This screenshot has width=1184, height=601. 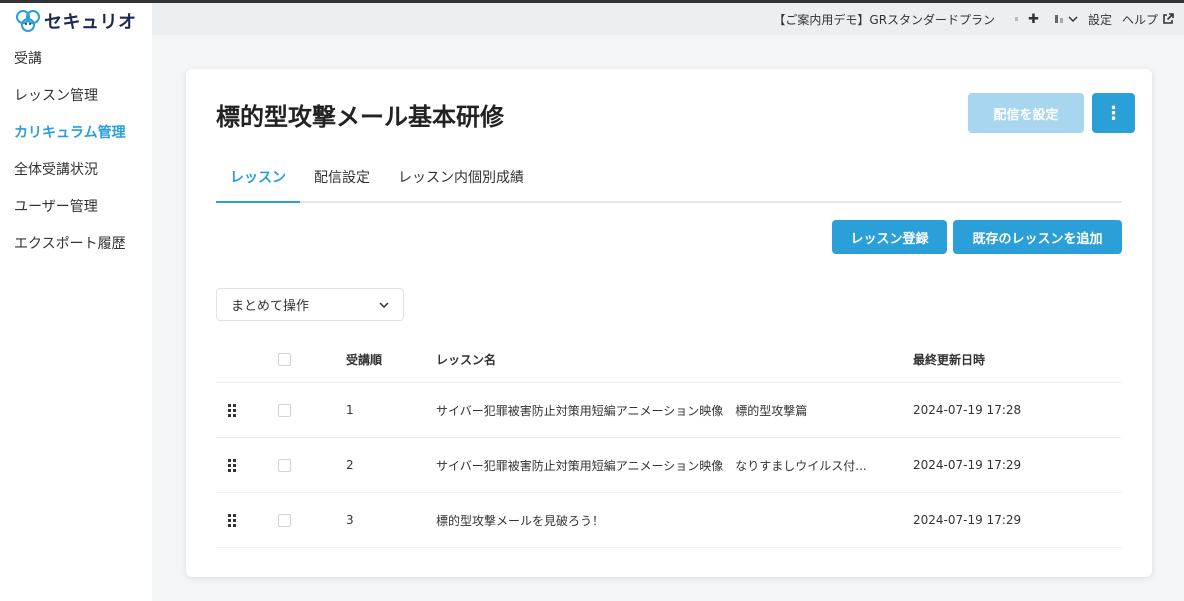 I want to click on tabs: レッスン 配信設定 レッスン内個別成績, so click(x=669, y=184).